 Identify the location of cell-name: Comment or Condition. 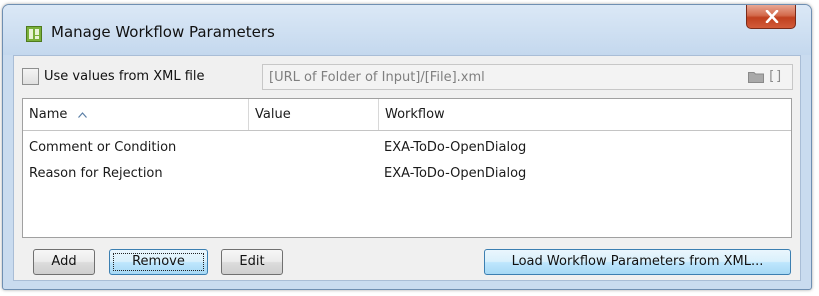
(103, 147).